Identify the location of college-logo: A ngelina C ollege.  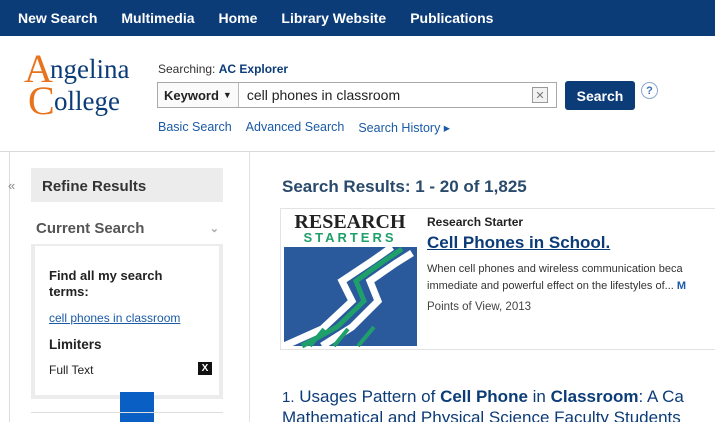
(84, 84).